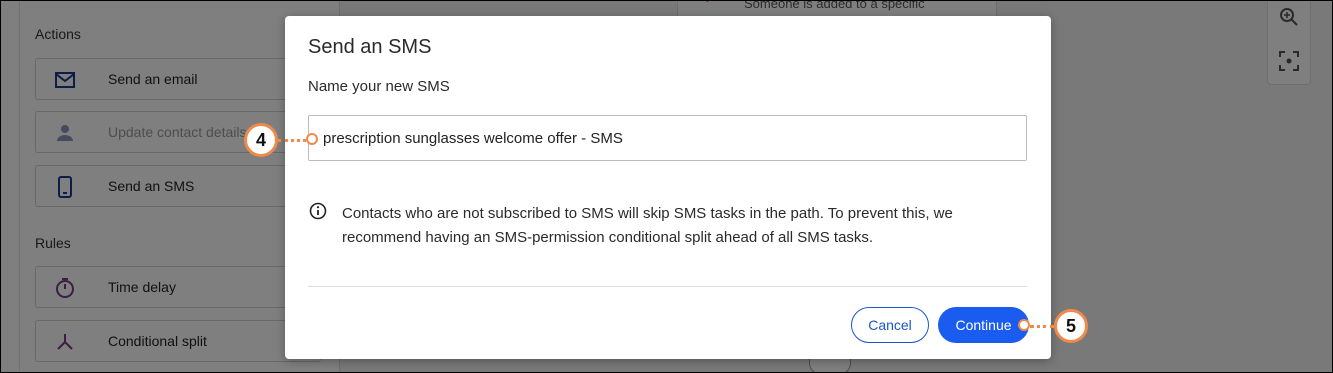 The width and height of the screenshot is (1333, 373). I want to click on step-4-connector, so click(292, 140).